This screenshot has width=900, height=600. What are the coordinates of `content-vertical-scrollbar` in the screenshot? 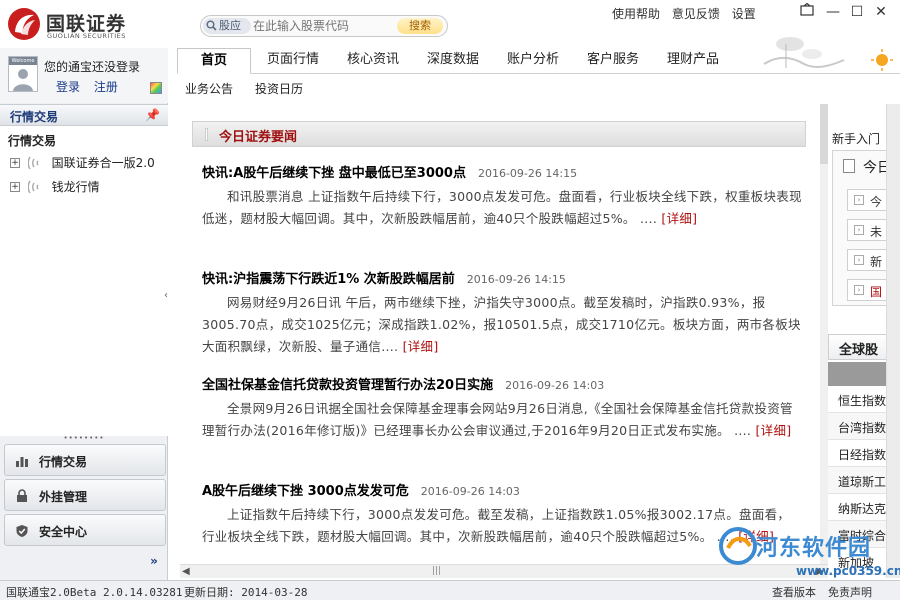 It's located at (824, 334).